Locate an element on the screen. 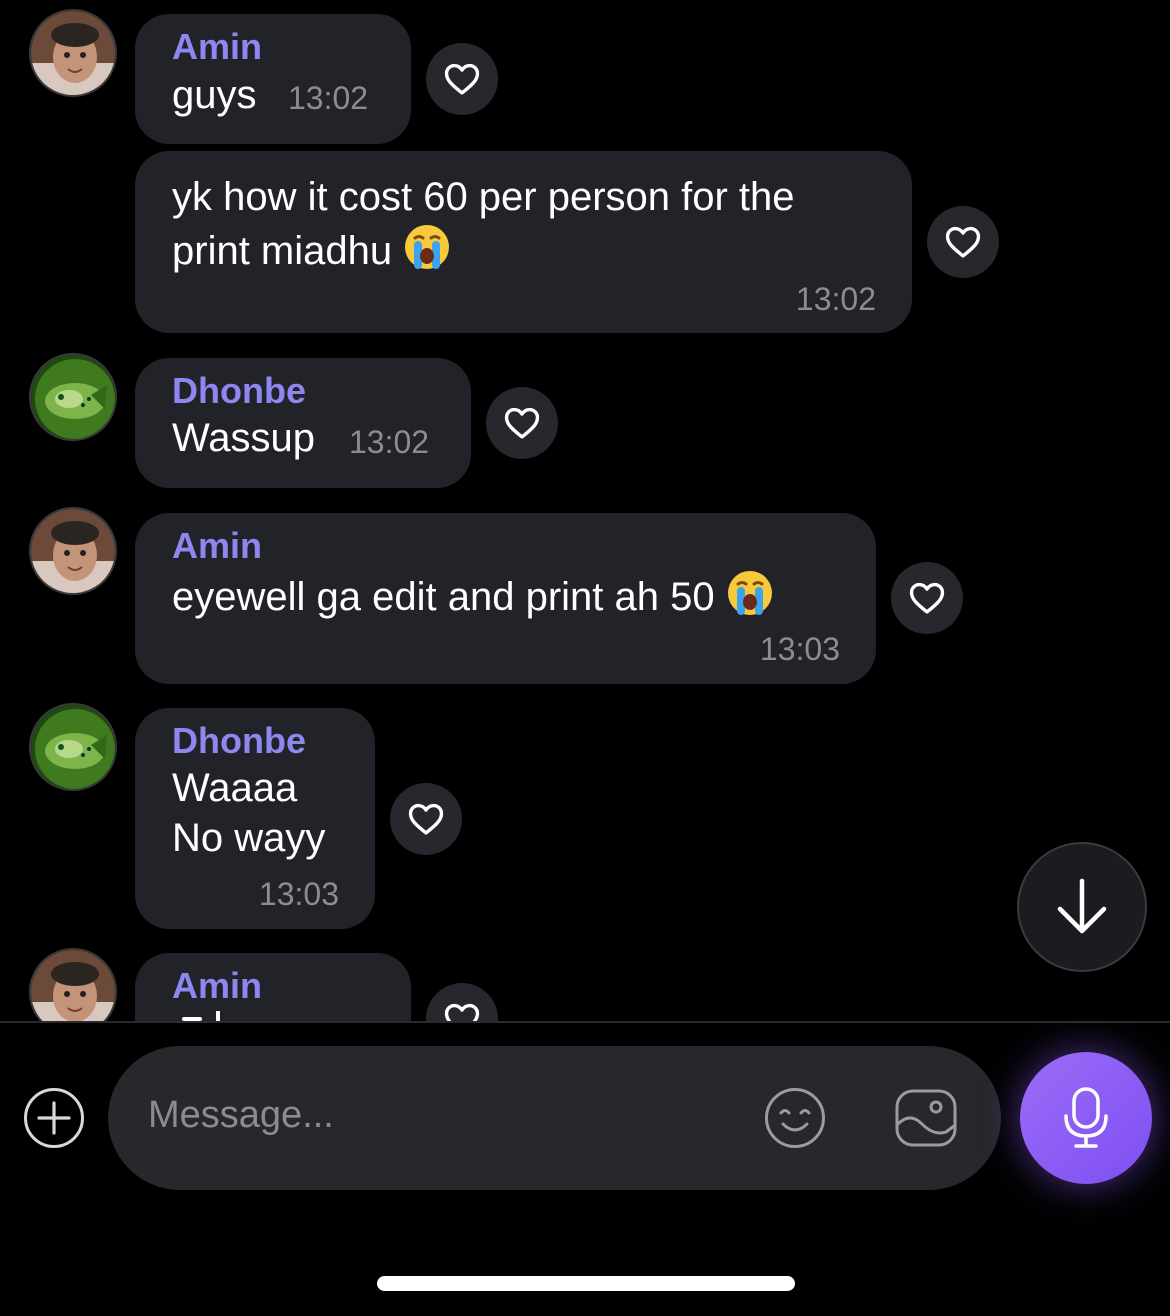  scroll-to-bottom-button is located at coordinates (1082, 907).